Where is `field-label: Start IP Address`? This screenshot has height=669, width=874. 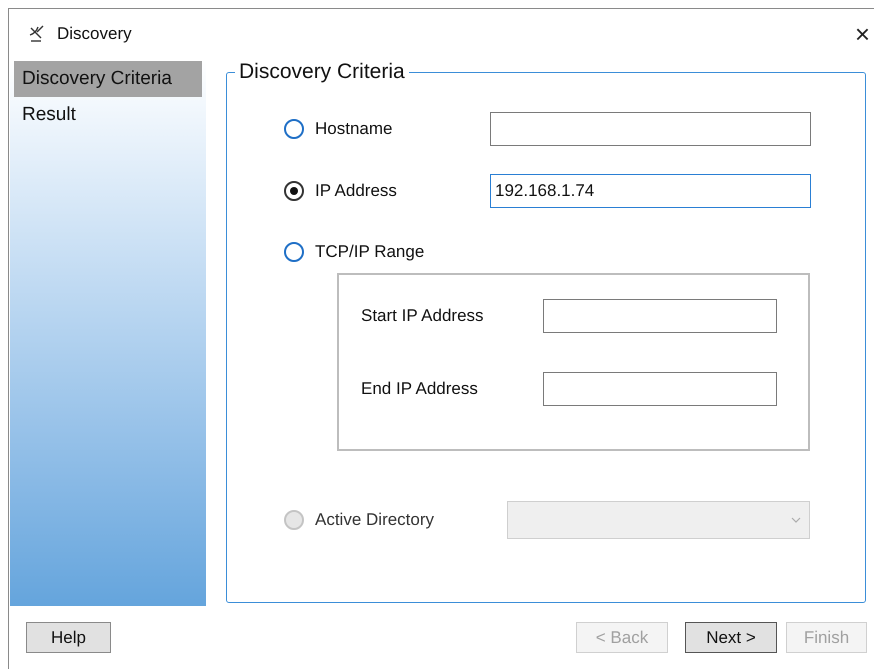
field-label: Start IP Address is located at coordinates (423, 316).